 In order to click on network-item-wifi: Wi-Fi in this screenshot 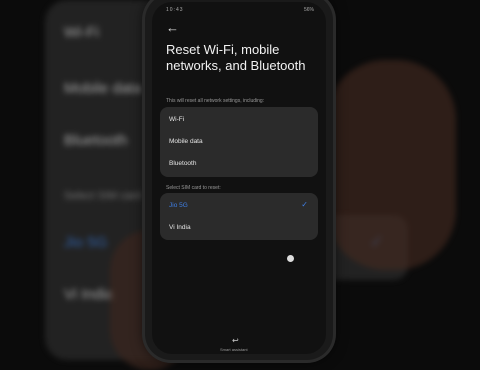, I will do `click(177, 119)`.